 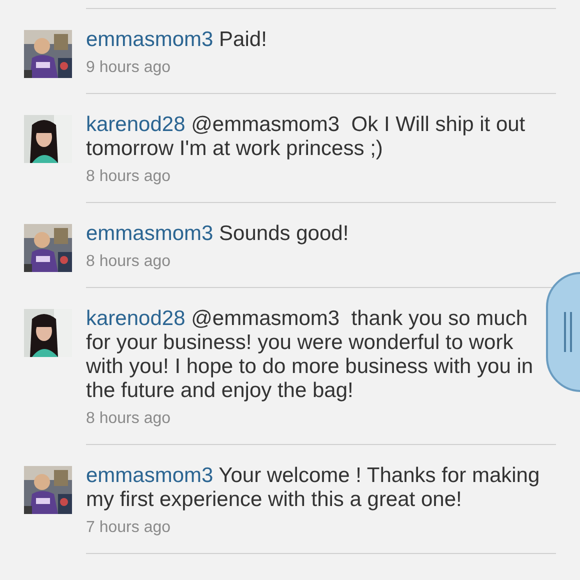 I want to click on timestamp: 9 hours ago, so click(x=129, y=68).